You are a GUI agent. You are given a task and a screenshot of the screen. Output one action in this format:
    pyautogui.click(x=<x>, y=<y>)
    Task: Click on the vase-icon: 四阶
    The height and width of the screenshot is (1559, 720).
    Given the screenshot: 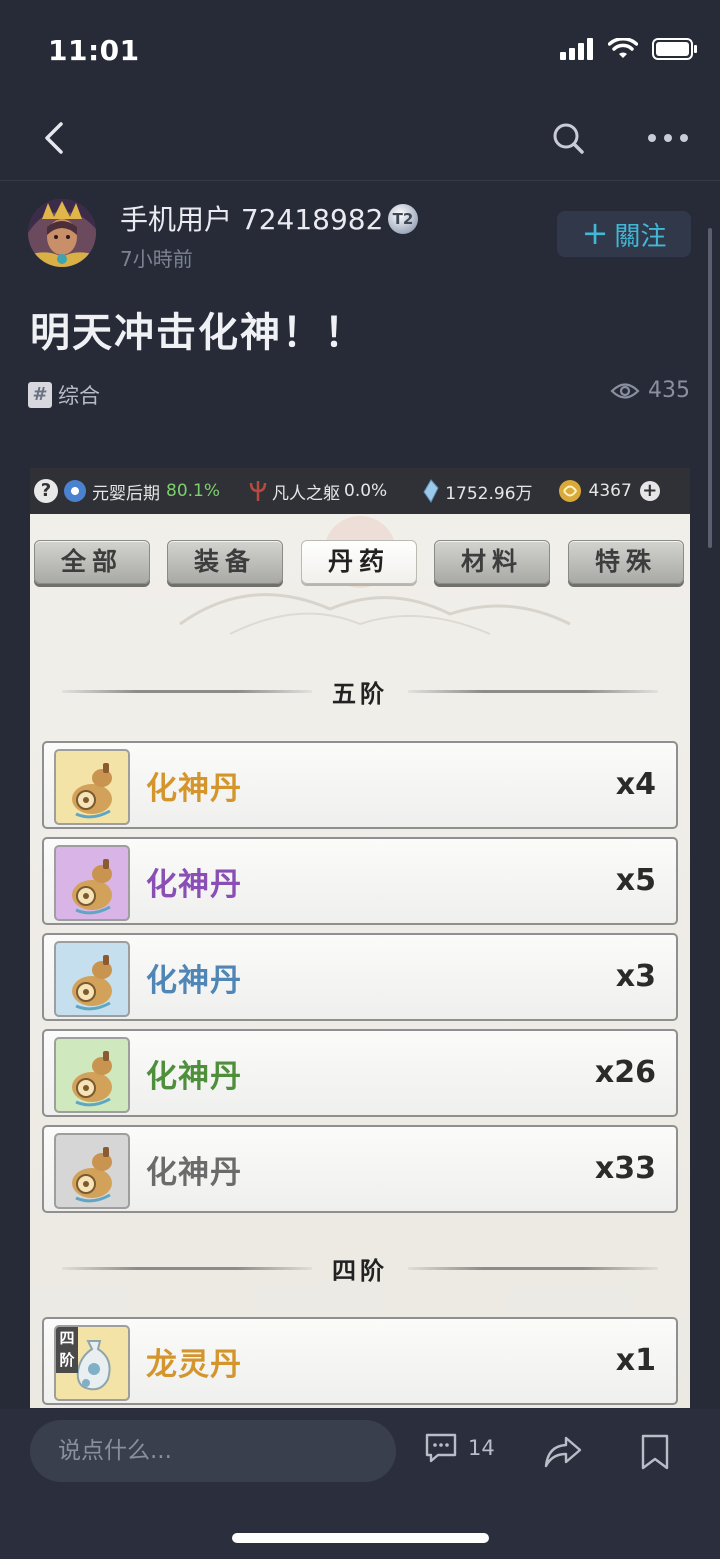 What is the action you would take?
    pyautogui.click(x=92, y=1363)
    